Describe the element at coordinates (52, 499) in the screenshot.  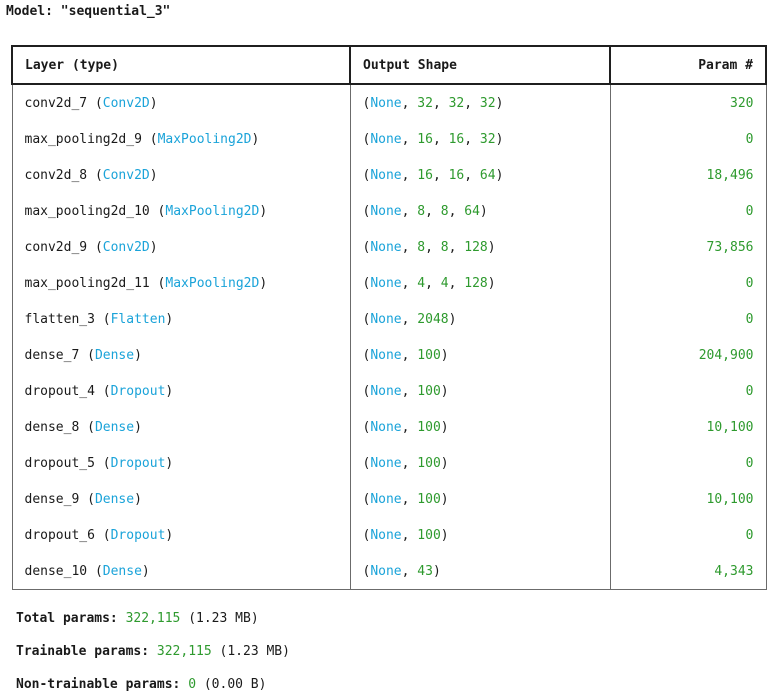
I see `layer-name: dense_9` at that location.